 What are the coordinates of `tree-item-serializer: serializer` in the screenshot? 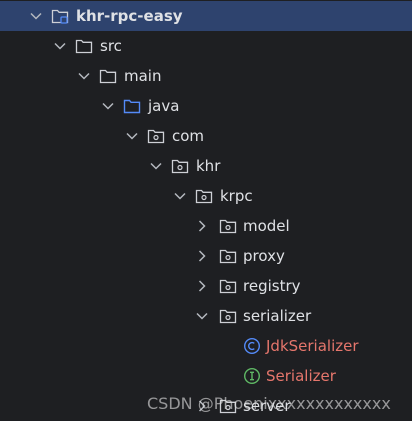 It's located at (206, 316).